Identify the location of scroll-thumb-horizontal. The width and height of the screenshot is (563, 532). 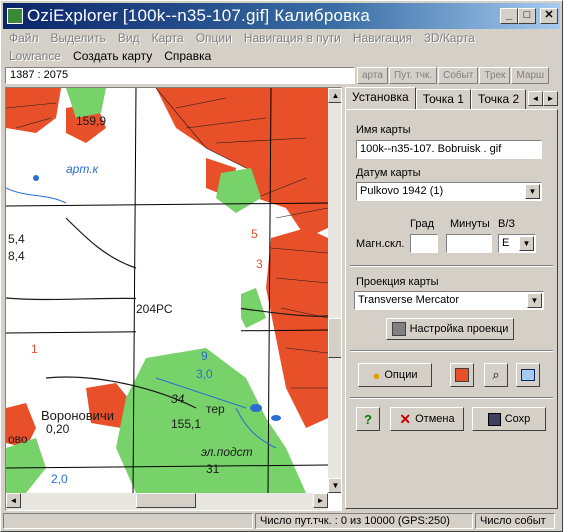
(166, 500).